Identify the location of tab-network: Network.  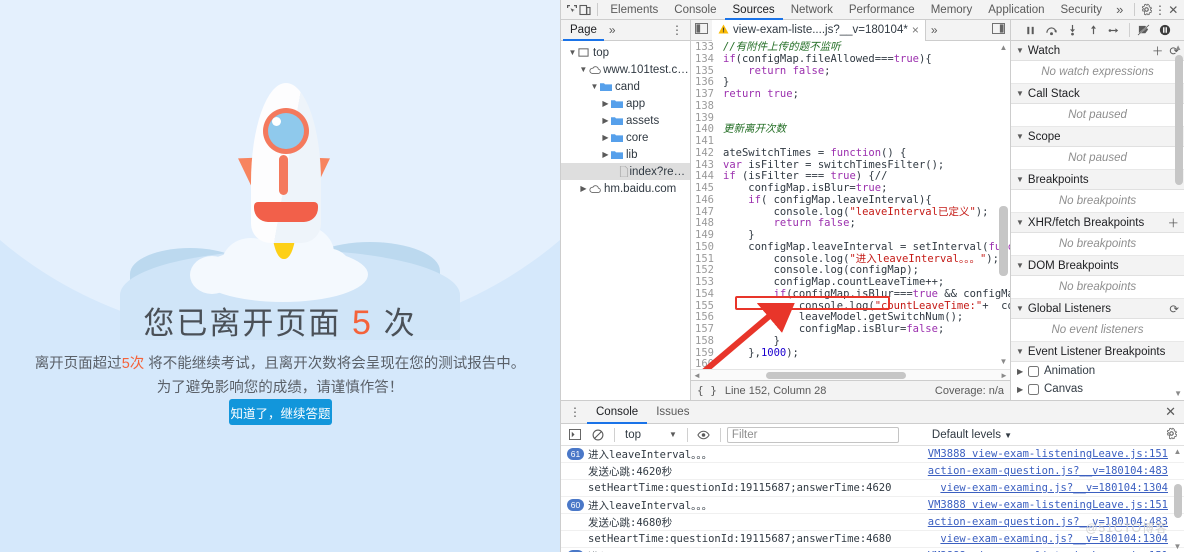
(812, 10).